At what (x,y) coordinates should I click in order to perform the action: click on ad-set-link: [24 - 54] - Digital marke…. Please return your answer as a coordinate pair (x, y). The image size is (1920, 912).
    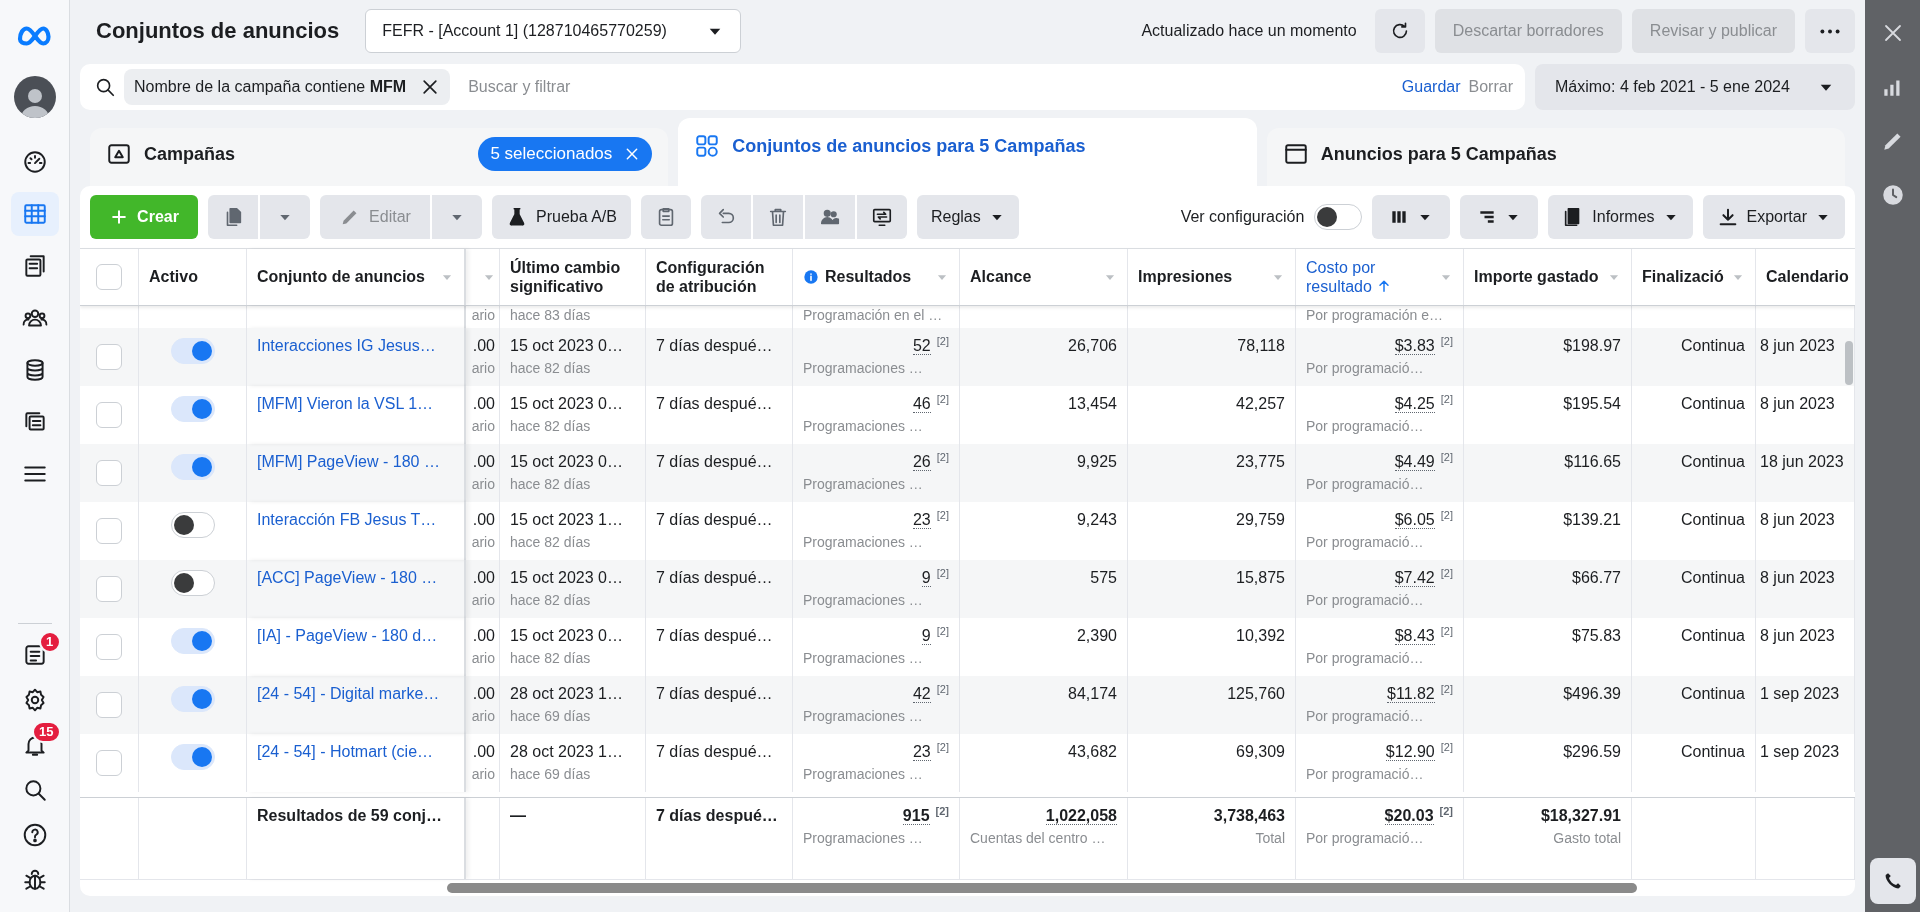
    Looking at the image, I should click on (348, 694).